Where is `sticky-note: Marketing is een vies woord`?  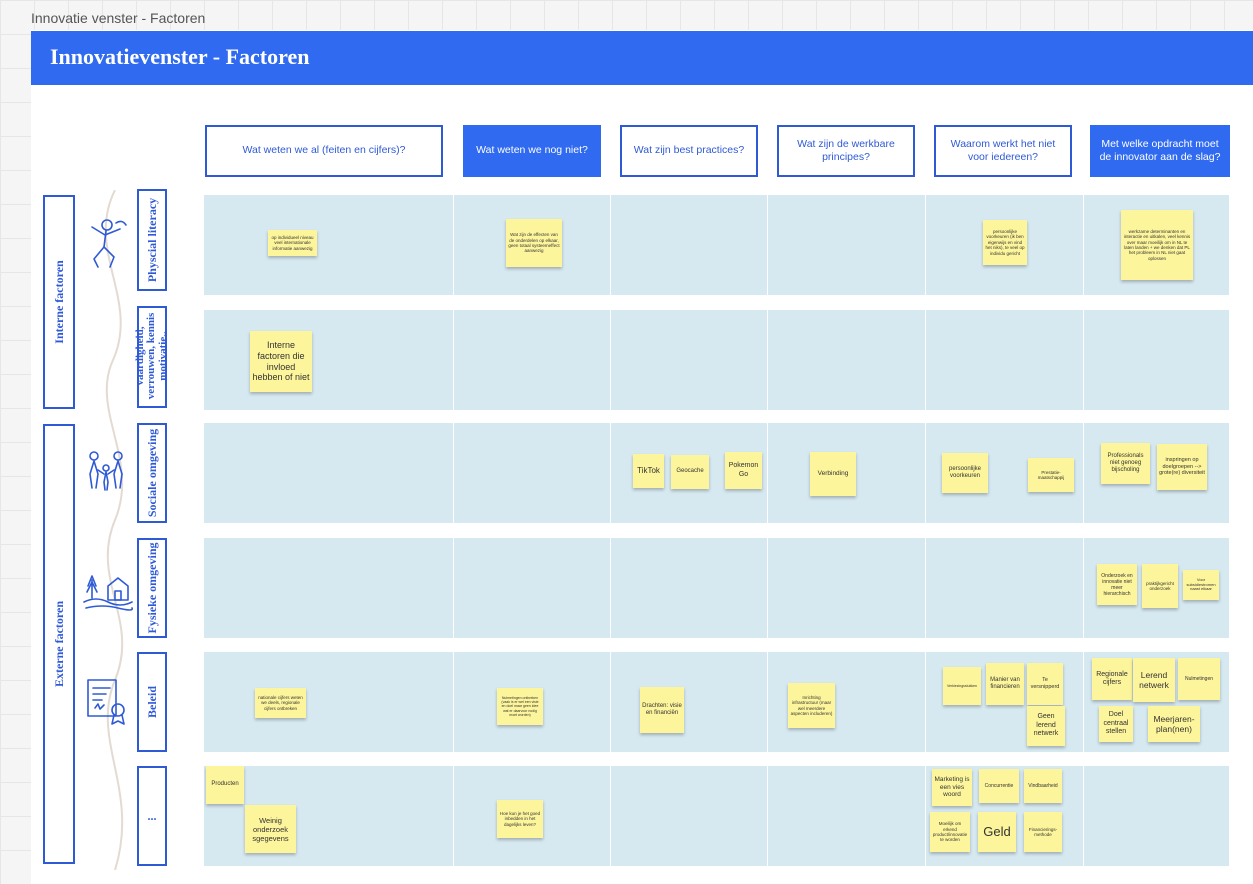
sticky-note: Marketing is een vies woord is located at coordinates (952, 787).